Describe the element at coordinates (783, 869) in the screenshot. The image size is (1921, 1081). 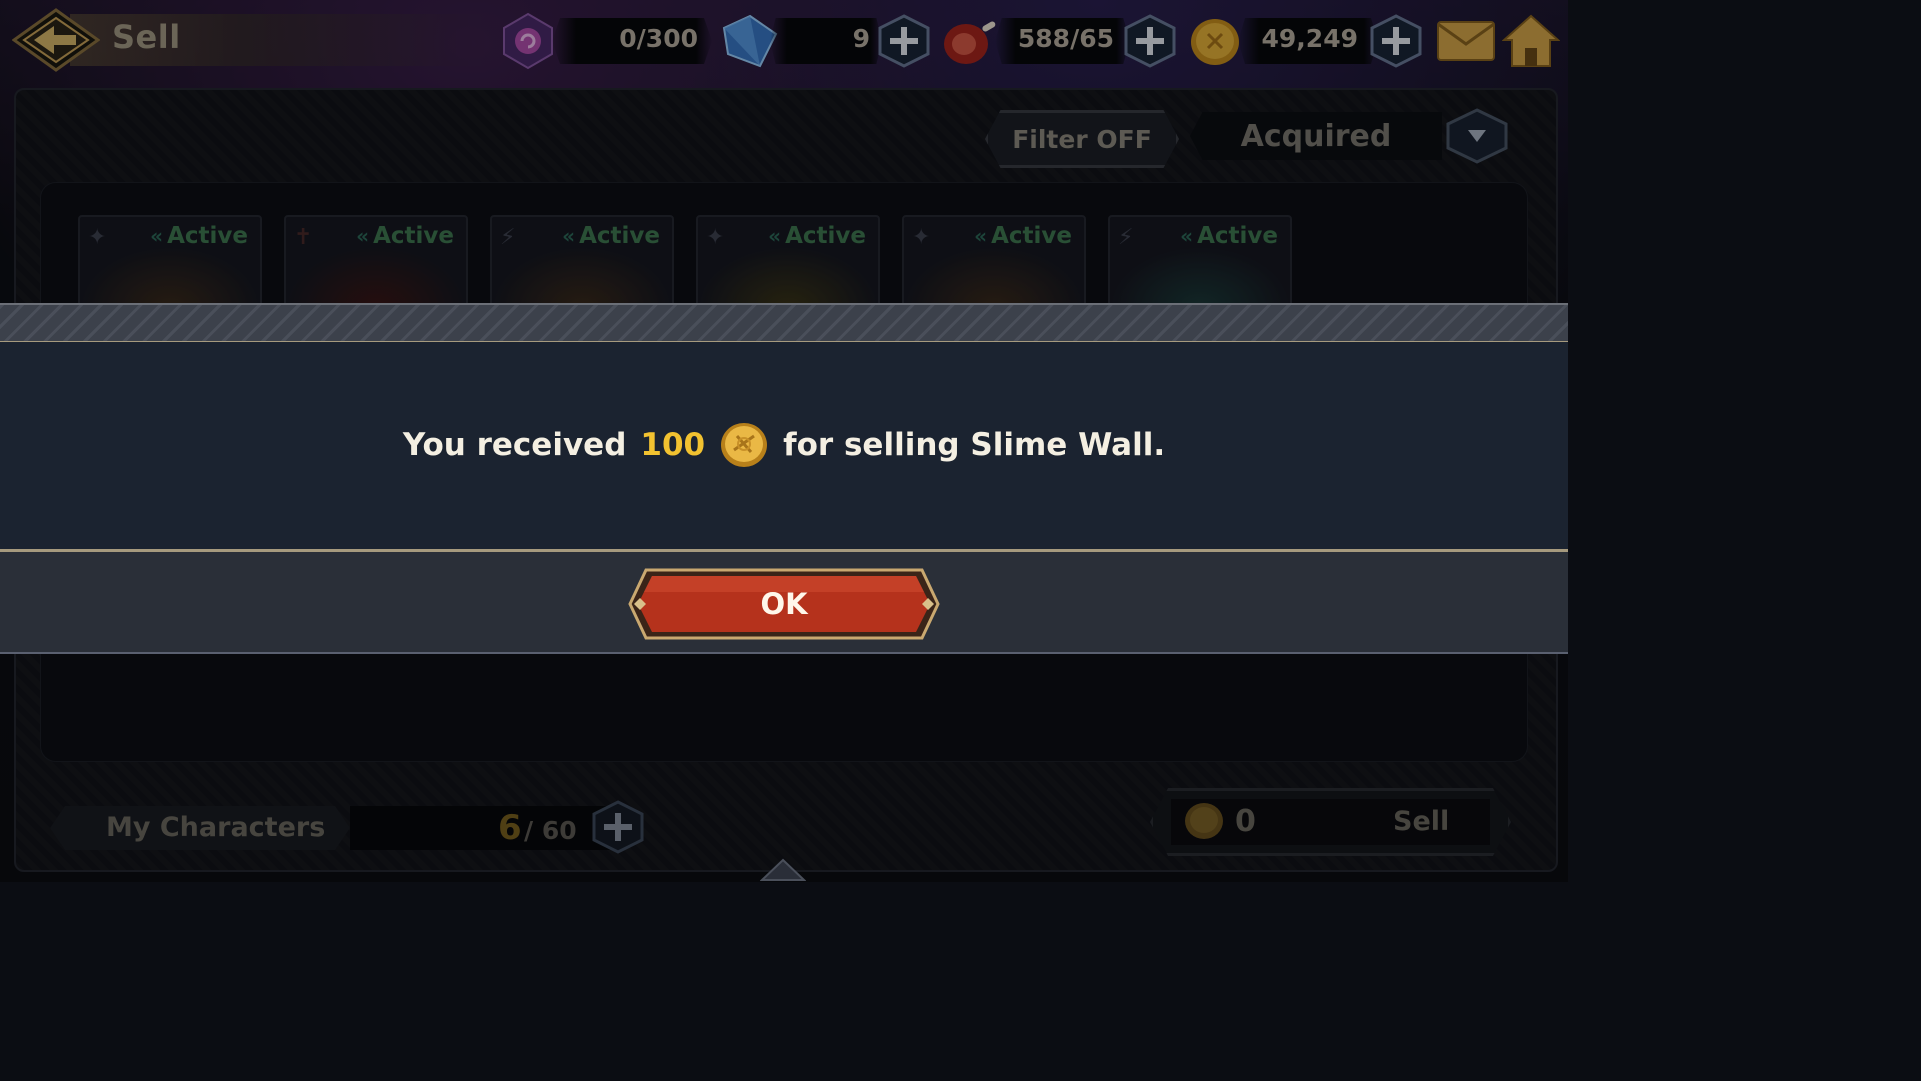
I see `scroll-up-caret-icon` at that location.